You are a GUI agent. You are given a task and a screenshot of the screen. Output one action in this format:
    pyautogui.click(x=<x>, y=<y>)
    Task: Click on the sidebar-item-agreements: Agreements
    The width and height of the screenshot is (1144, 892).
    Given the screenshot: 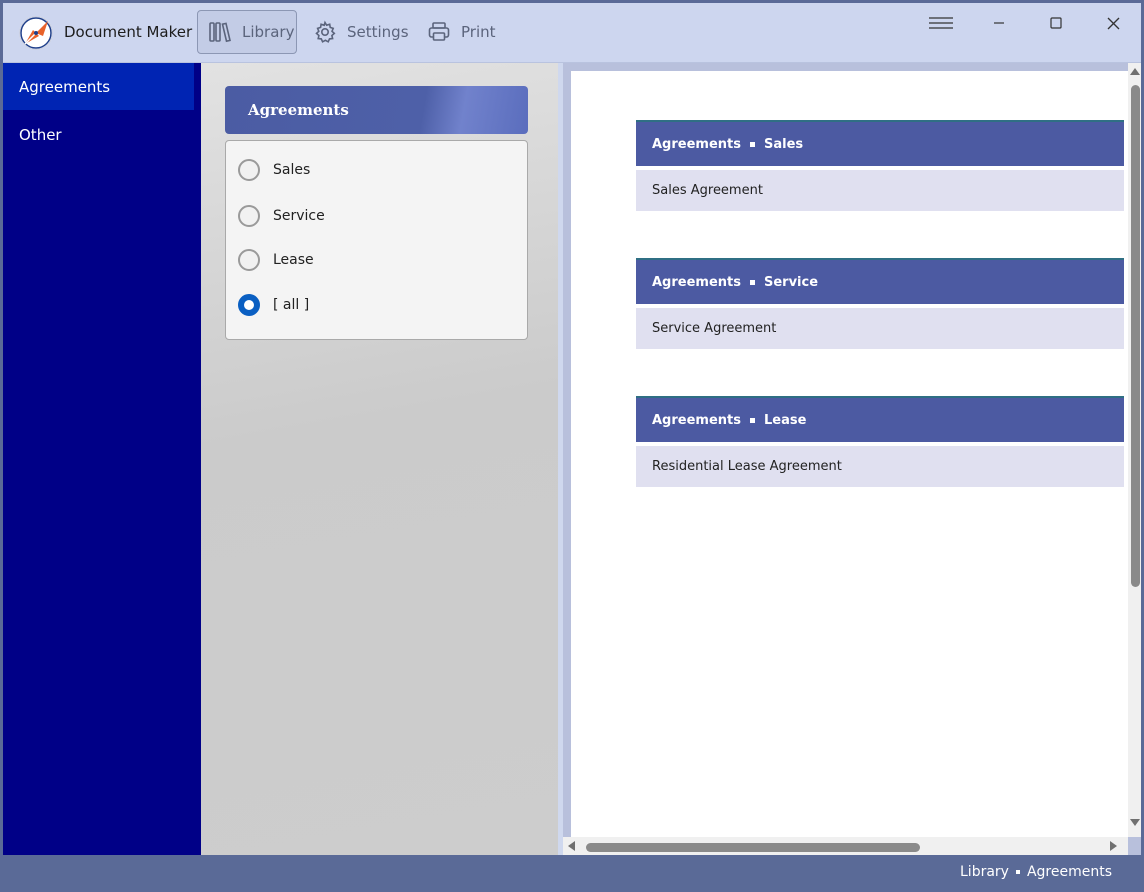 What is the action you would take?
    pyautogui.click(x=98, y=86)
    